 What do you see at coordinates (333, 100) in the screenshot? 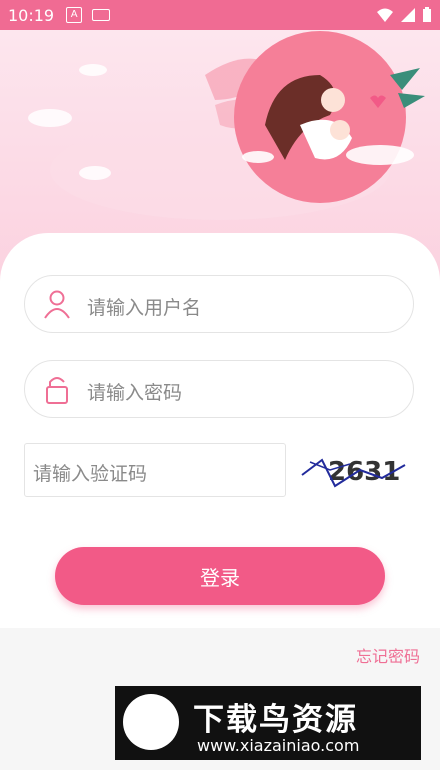
I see `face-shape` at bounding box center [333, 100].